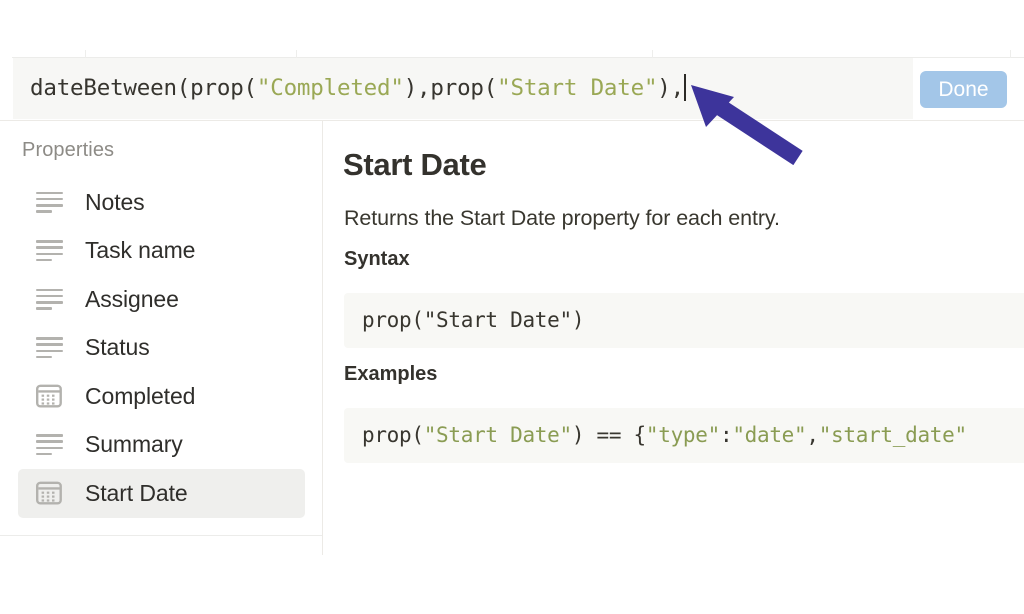 The image size is (1024, 614). I want to click on syntax-code-block: prop("Start Date"), so click(684, 320).